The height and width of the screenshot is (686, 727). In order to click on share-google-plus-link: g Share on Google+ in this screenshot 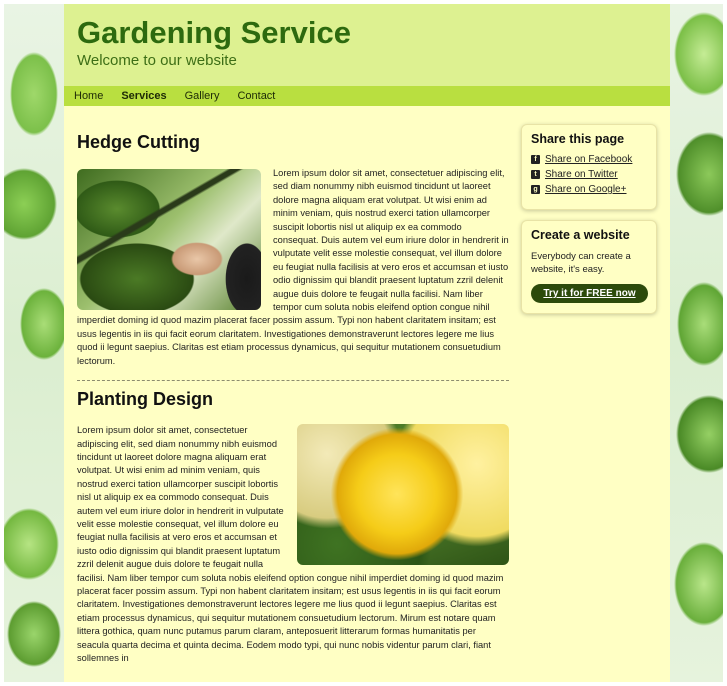, I will do `click(589, 189)`.